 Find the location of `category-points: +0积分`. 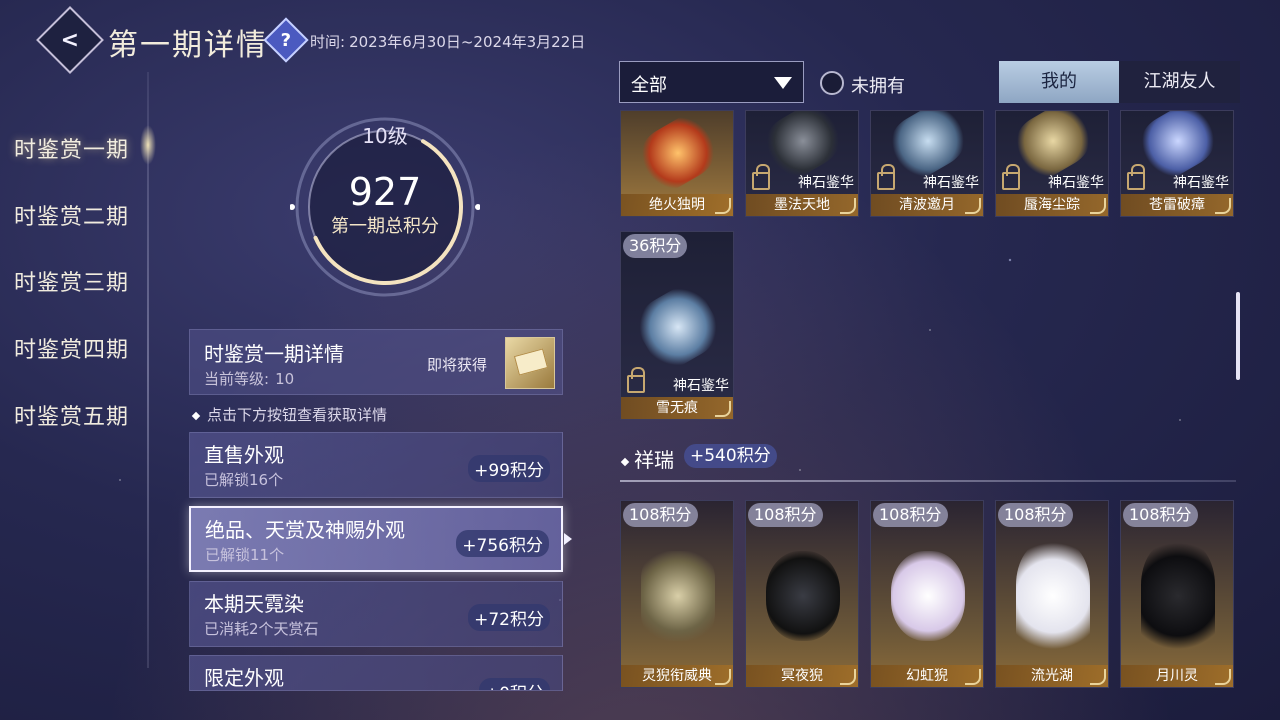

category-points: +0积分 is located at coordinates (514, 684).